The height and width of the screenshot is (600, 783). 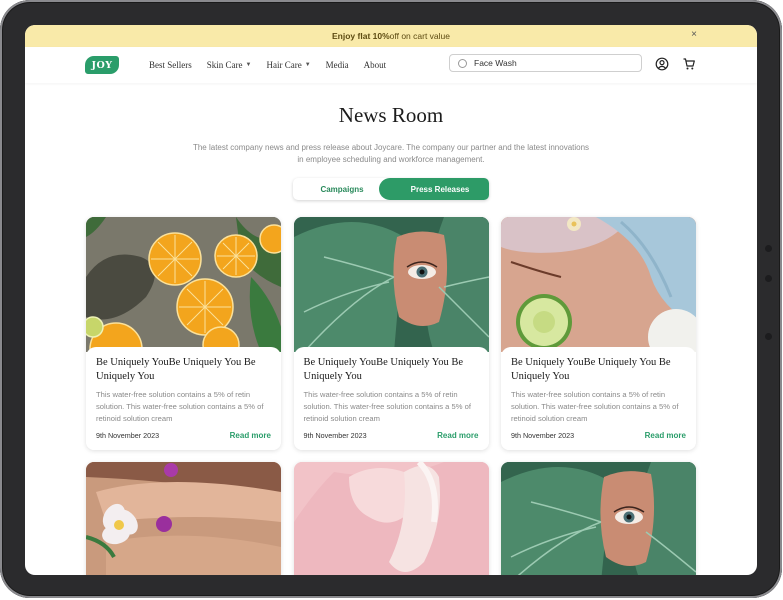 I want to click on menu-label: Hair Care, so click(x=284, y=65).